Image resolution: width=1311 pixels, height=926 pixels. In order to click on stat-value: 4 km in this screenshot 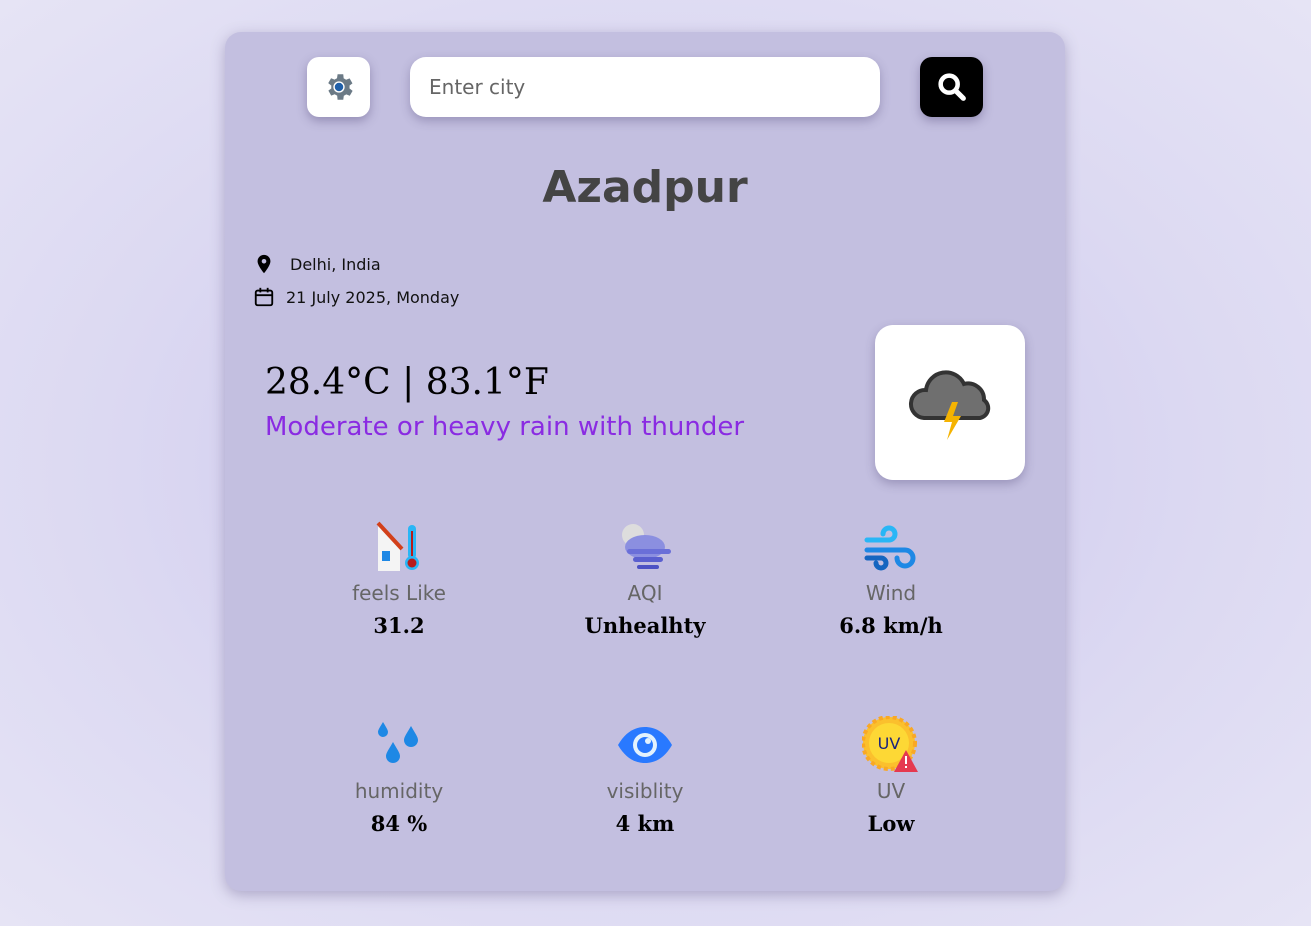, I will do `click(645, 823)`.